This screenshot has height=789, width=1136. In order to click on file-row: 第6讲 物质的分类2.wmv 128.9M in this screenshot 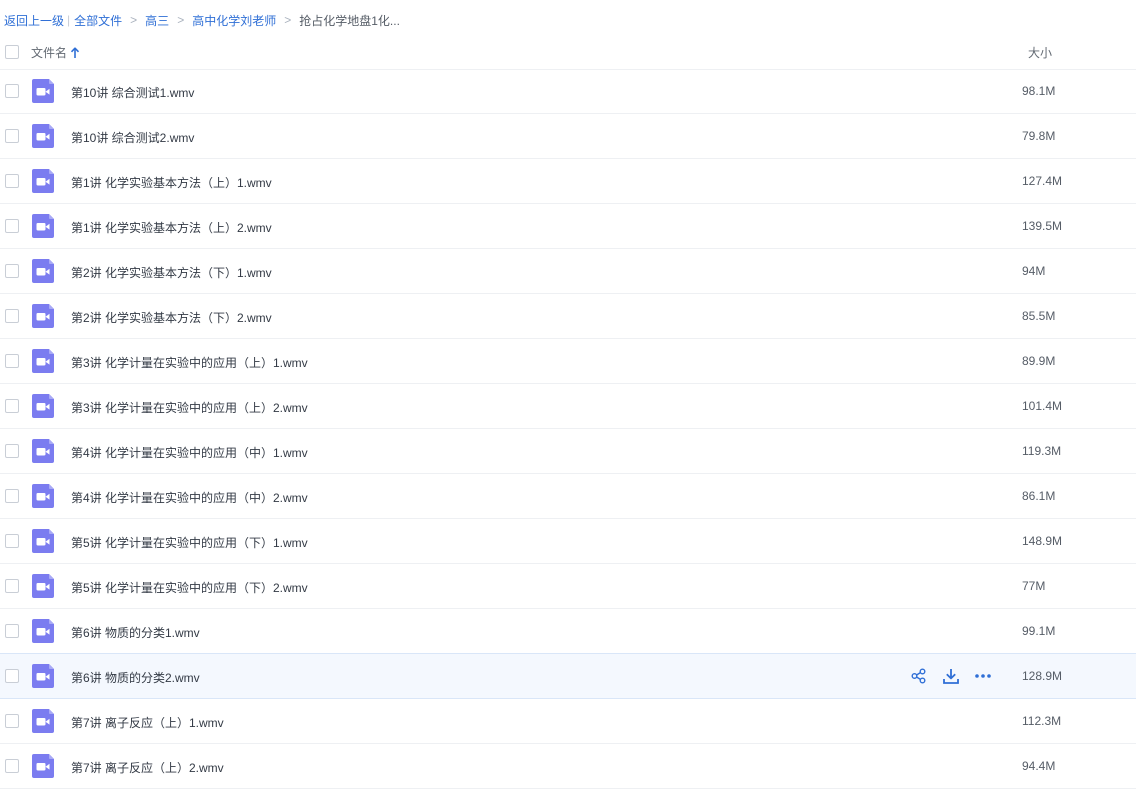, I will do `click(568, 676)`.